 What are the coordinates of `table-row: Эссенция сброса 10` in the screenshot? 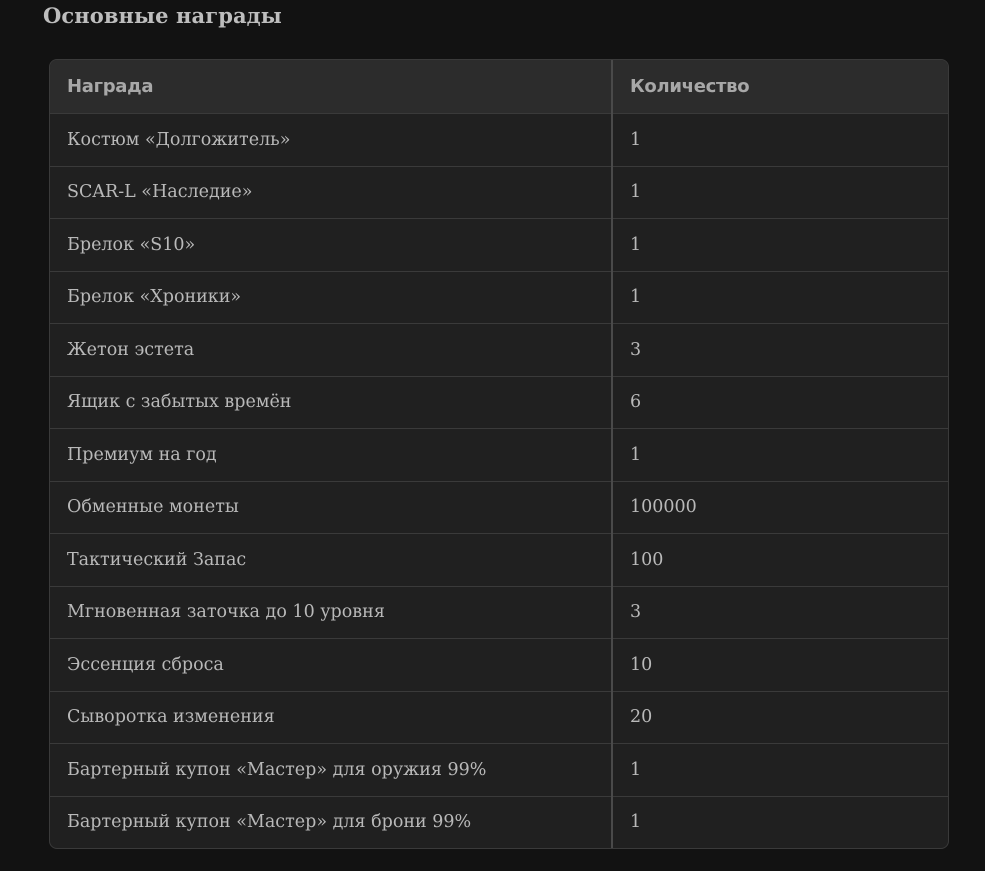 It's located at (499, 665).